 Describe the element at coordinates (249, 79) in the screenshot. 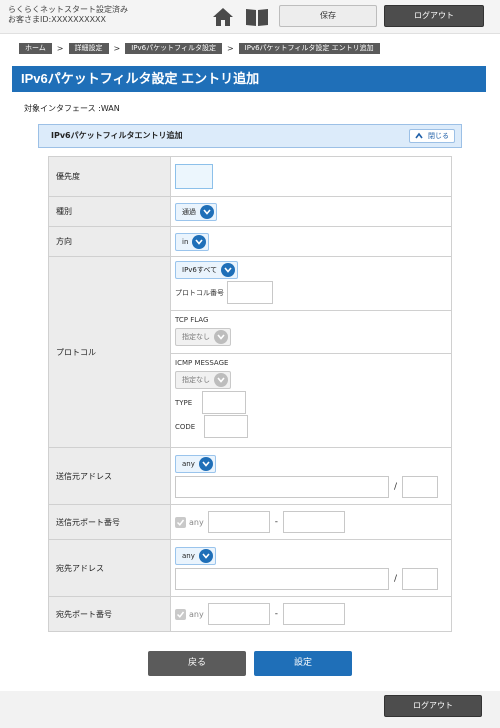

I see `page-title: IPv6パケットフィルタ設定 エントリ追加` at that location.